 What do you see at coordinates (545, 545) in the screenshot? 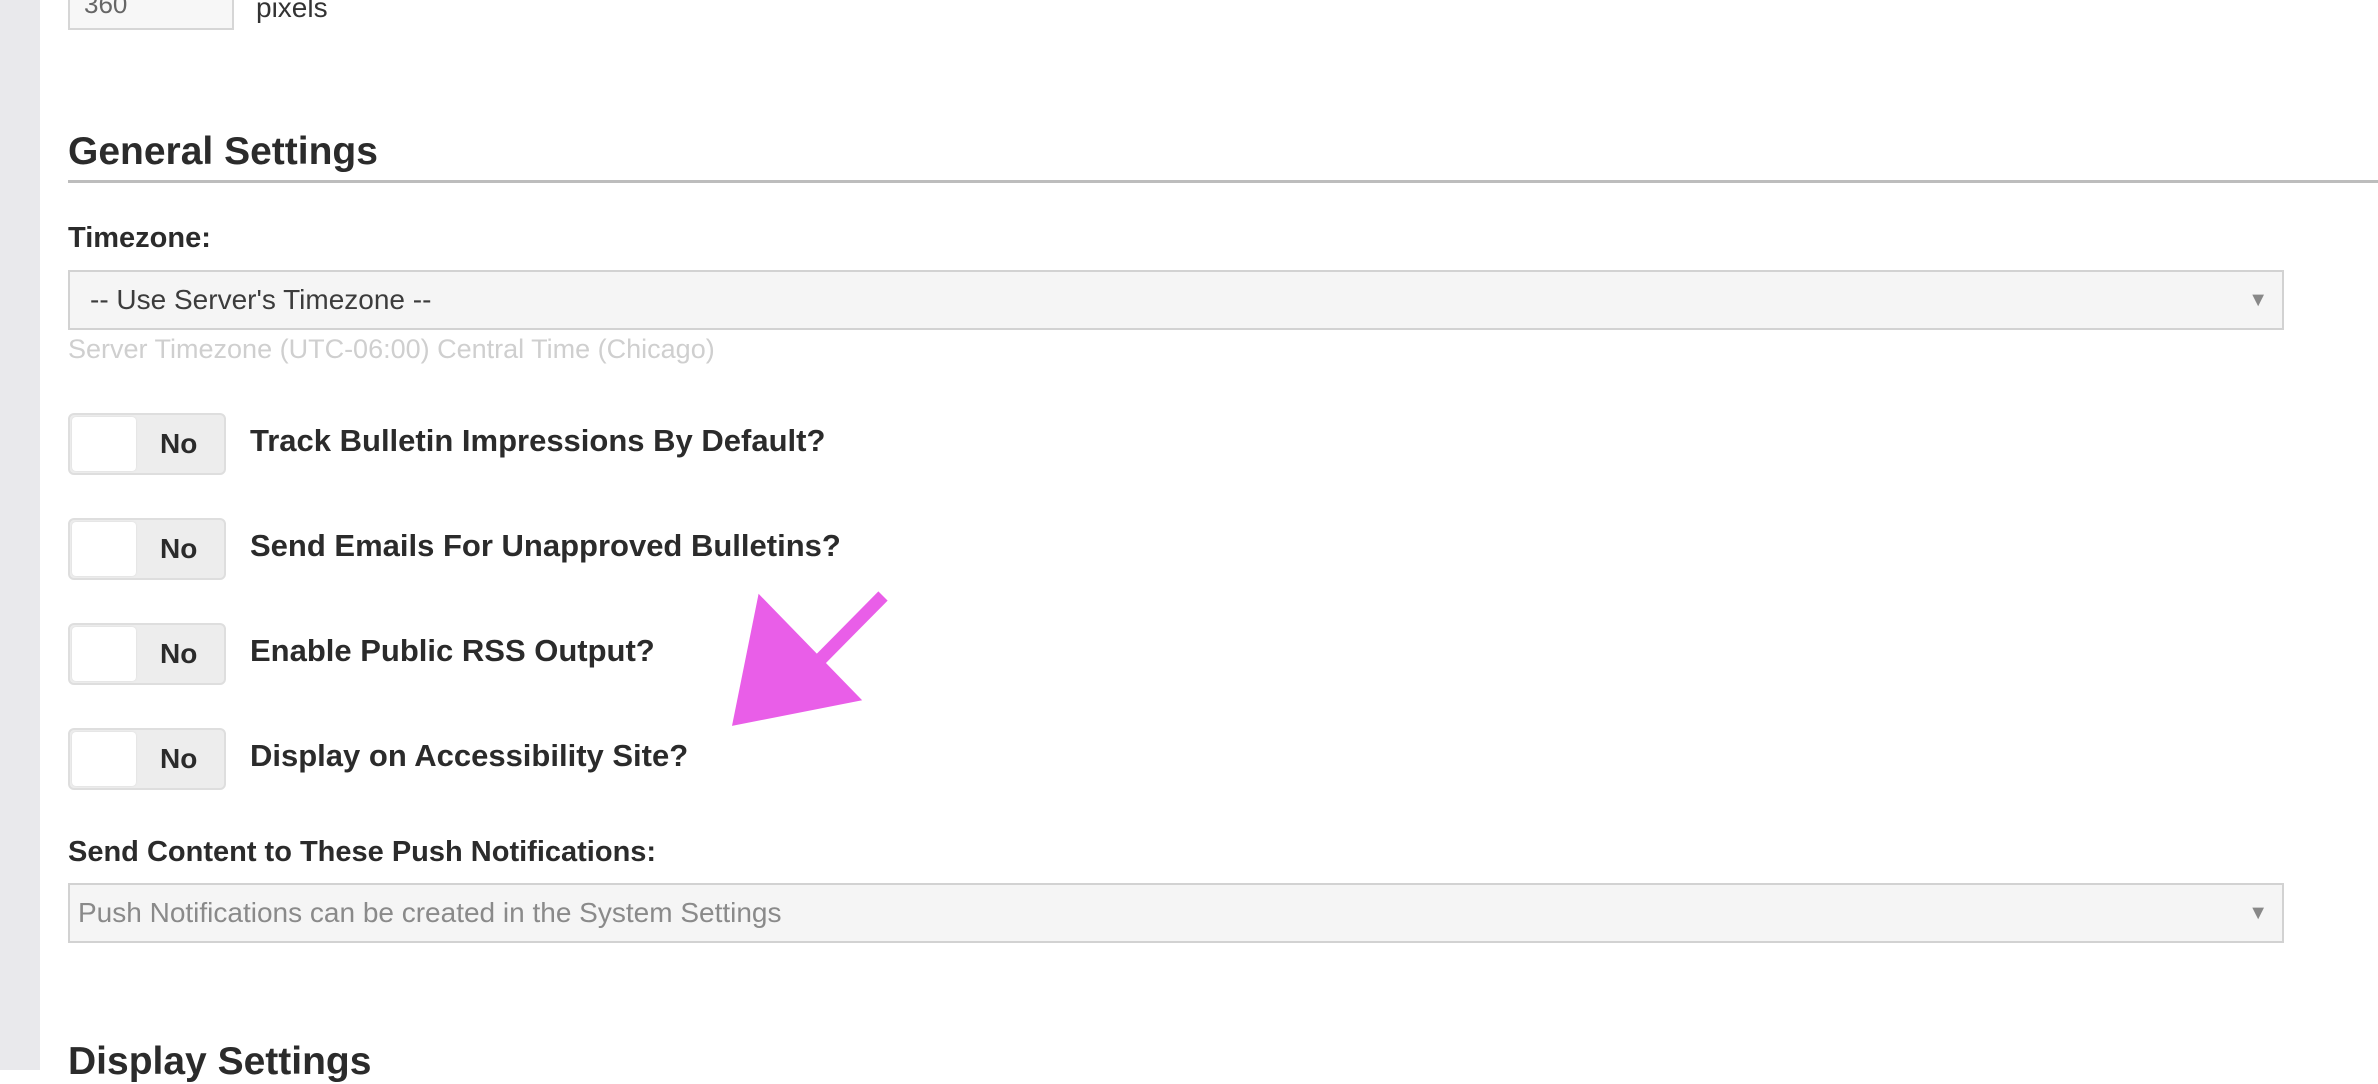
I see `send-emails-label: Send Emails For Unapproved Bulletins?` at bounding box center [545, 545].